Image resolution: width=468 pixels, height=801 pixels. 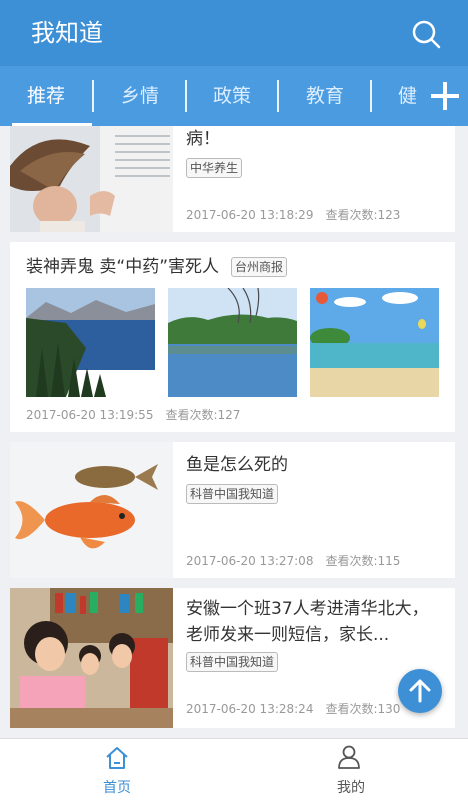 What do you see at coordinates (363, 561) in the screenshot?
I see `article-views: 查看次数:115` at bounding box center [363, 561].